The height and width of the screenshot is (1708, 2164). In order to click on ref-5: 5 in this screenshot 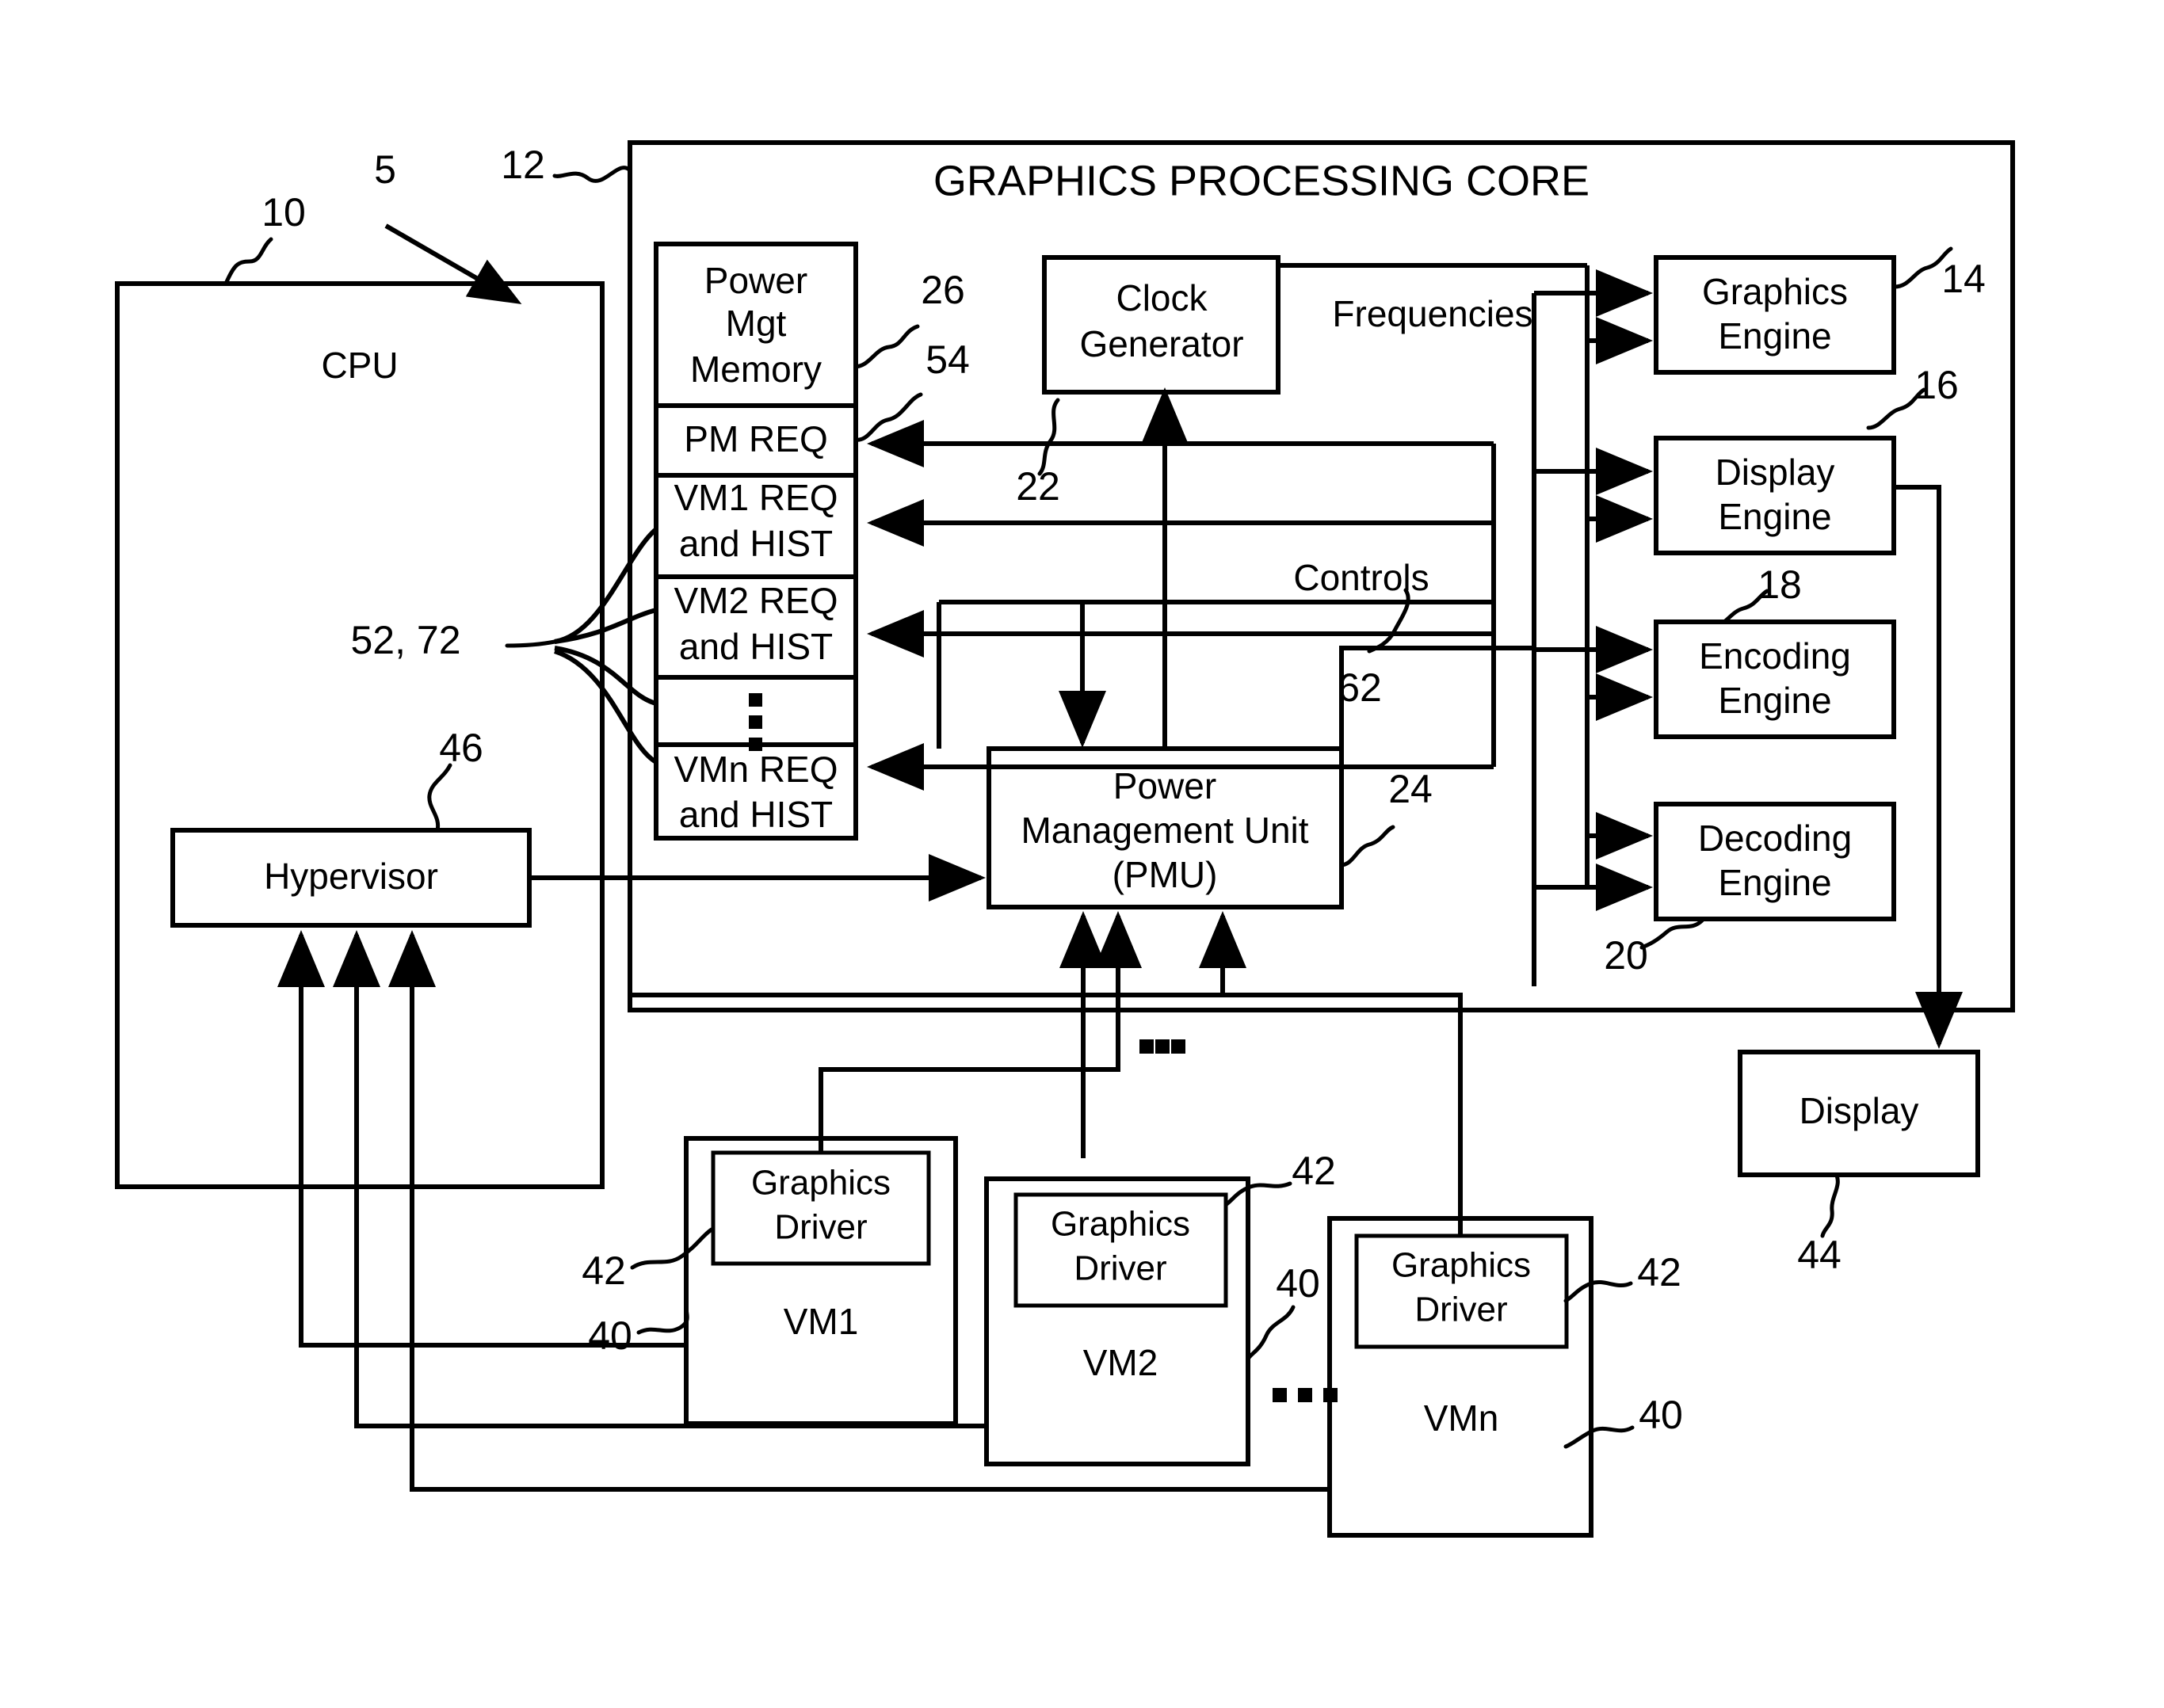, I will do `click(385, 169)`.